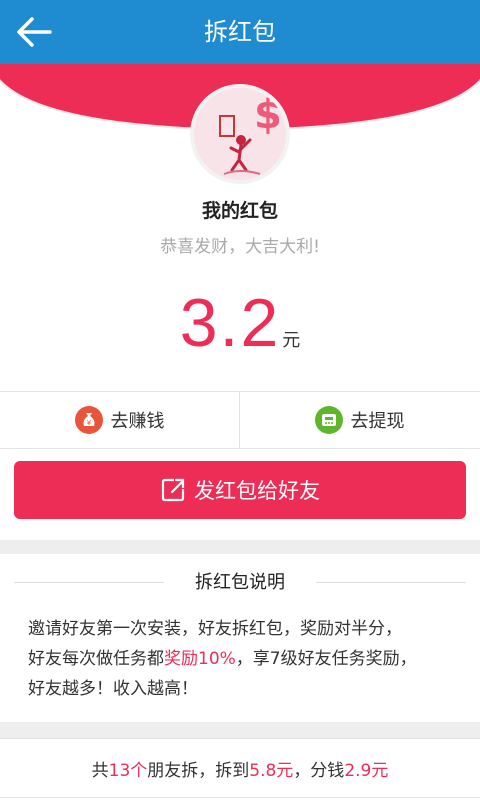 This screenshot has width=480, height=800. I want to click on explain-title: 拆红包说明, so click(240, 582).